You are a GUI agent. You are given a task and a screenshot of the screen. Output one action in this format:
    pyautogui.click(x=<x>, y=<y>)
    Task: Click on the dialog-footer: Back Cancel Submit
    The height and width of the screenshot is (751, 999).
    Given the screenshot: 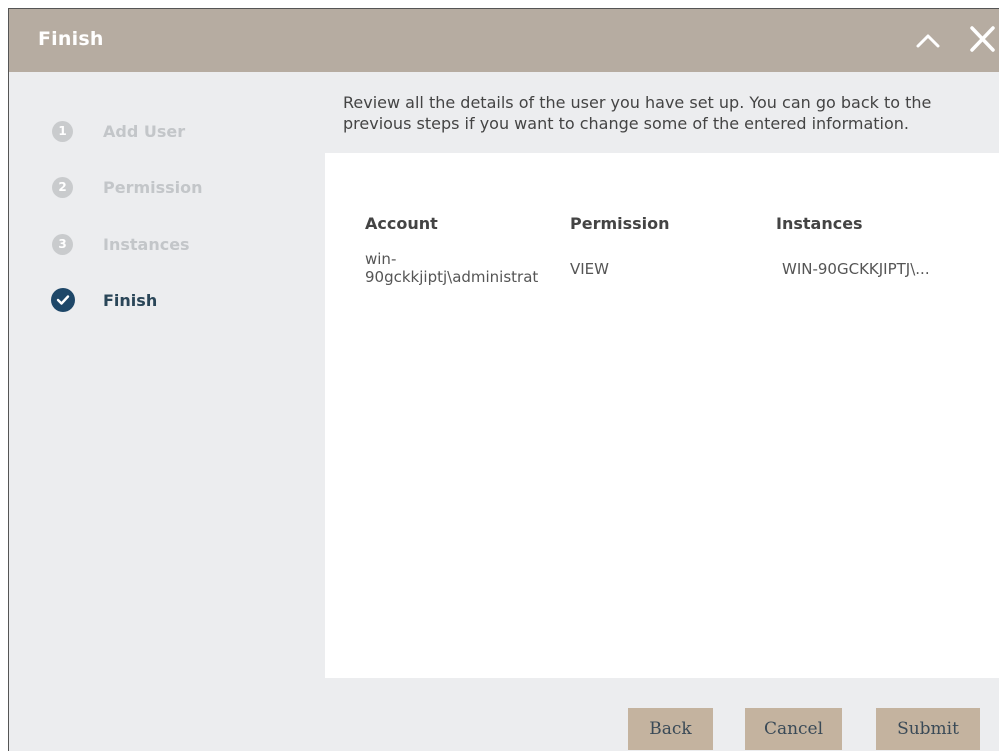 What is the action you would take?
    pyautogui.click(x=504, y=714)
    